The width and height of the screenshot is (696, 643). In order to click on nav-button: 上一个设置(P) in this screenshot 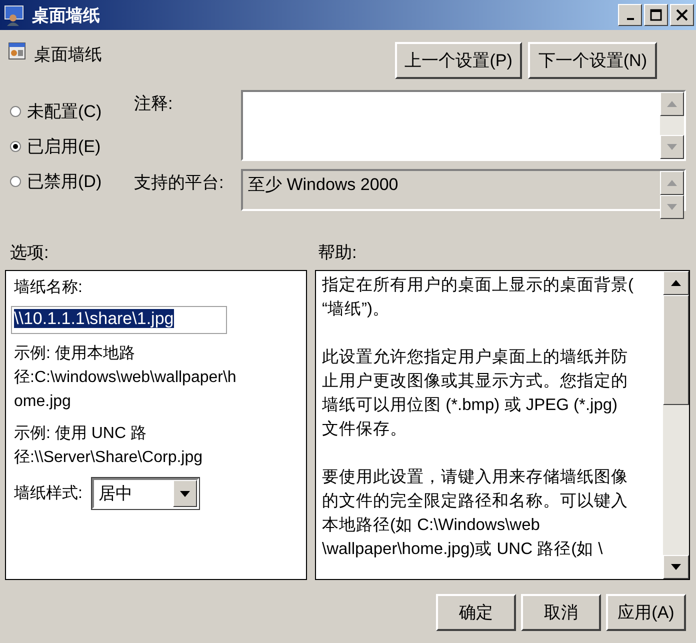, I will do `click(458, 60)`.